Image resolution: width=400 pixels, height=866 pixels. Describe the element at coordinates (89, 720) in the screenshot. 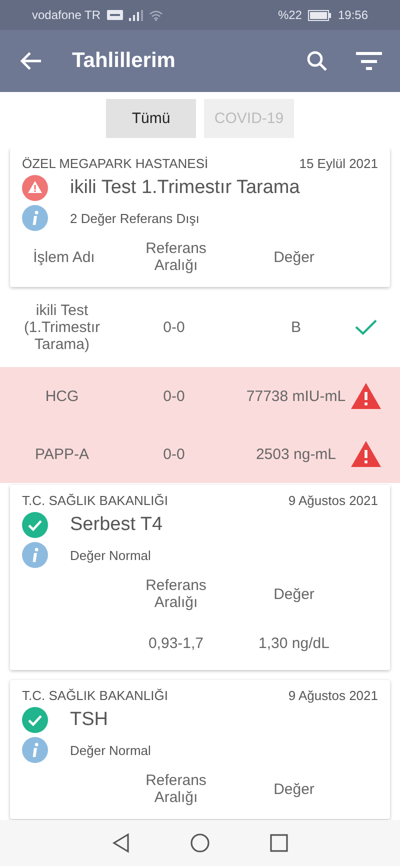

I see `test-title: TSH` at that location.